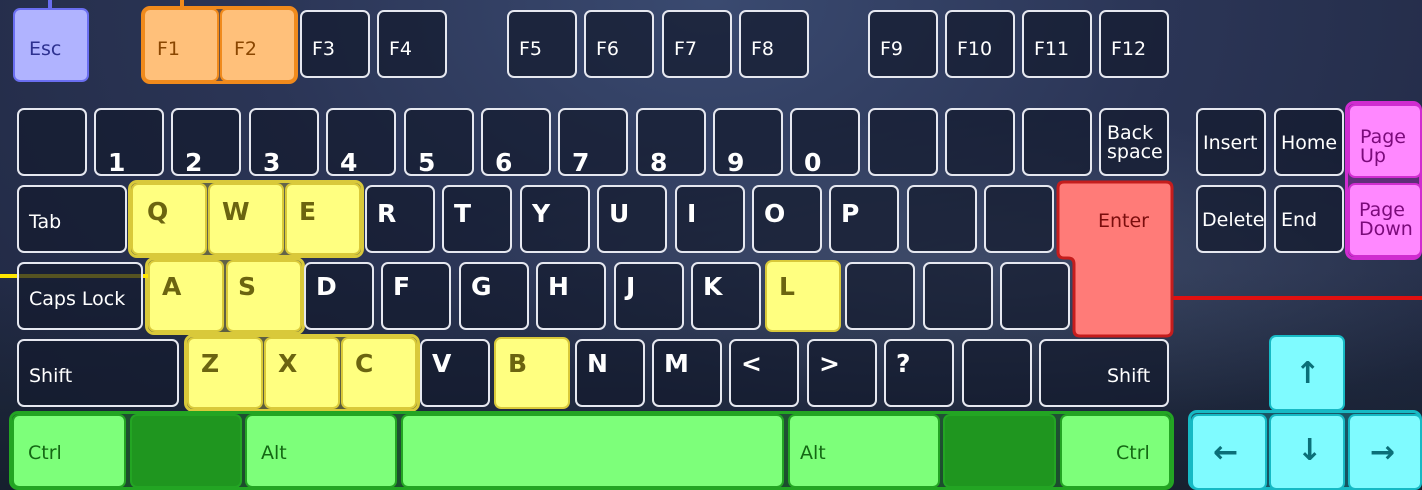  I want to click on f1-key-label: F1, so click(169, 49).